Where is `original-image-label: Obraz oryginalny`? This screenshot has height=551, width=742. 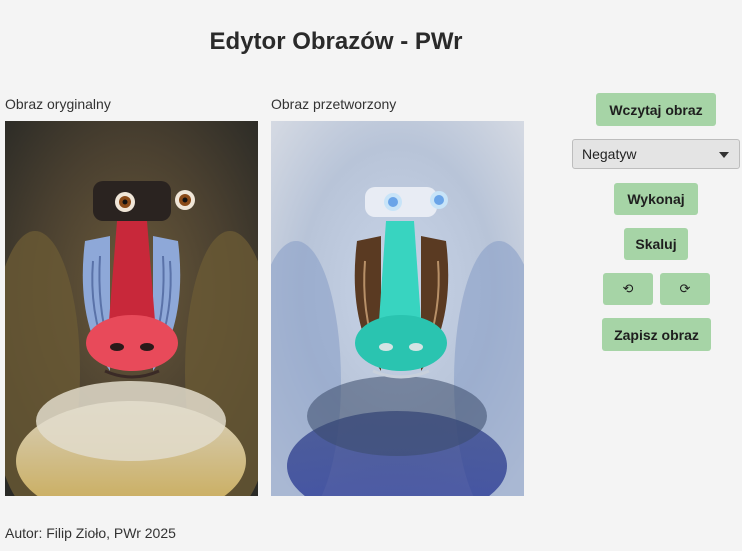
original-image-label: Obraz oryginalny is located at coordinates (58, 104).